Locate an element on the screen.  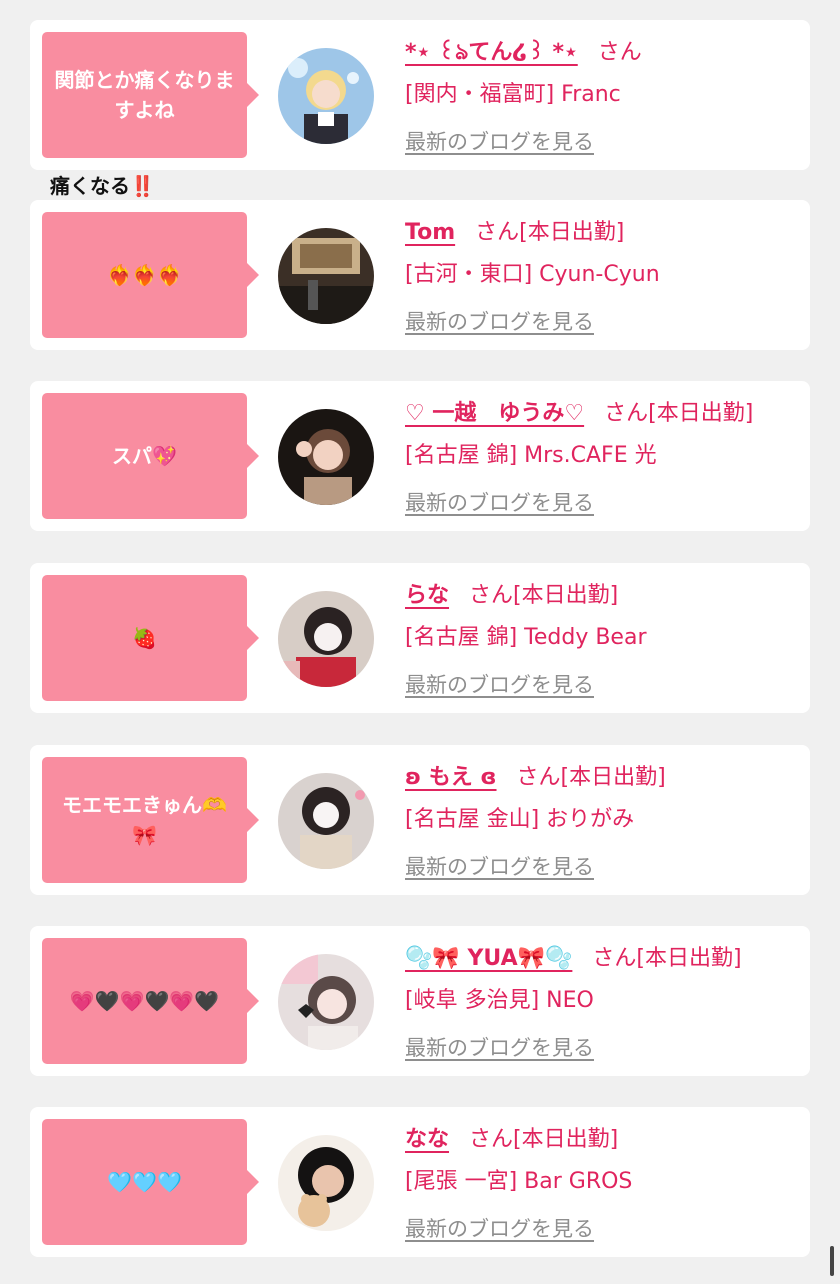
girl-name-link: ♡ 一越 ゆうみ♡ is located at coordinates (494, 413).